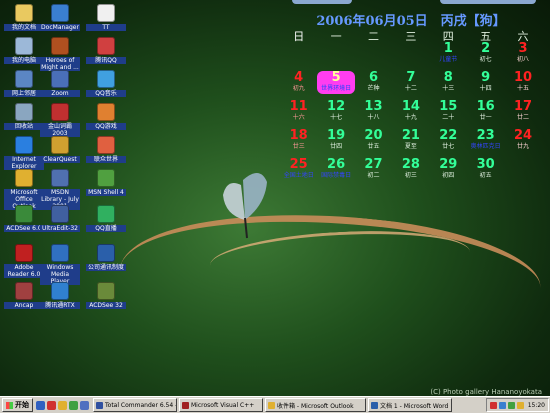 This screenshot has width=550, height=413. Describe the element at coordinates (24, 189) in the screenshot. I see `desktop-icon: Microsoft Office Outlook` at that location.